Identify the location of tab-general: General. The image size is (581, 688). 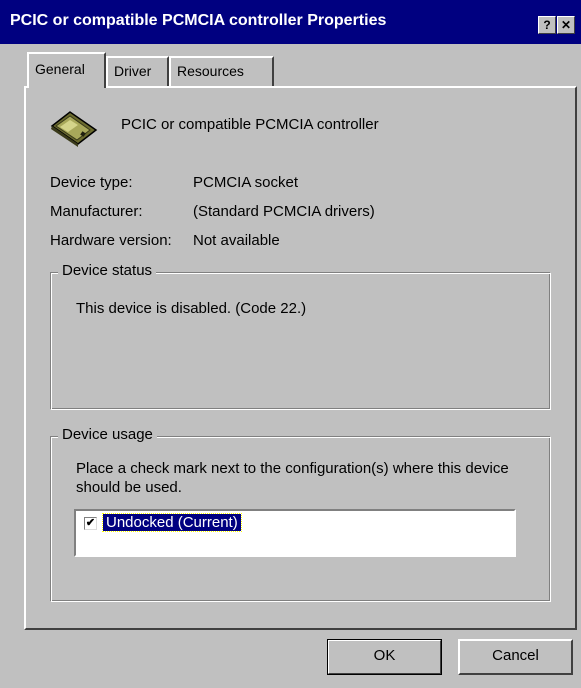
(66, 70).